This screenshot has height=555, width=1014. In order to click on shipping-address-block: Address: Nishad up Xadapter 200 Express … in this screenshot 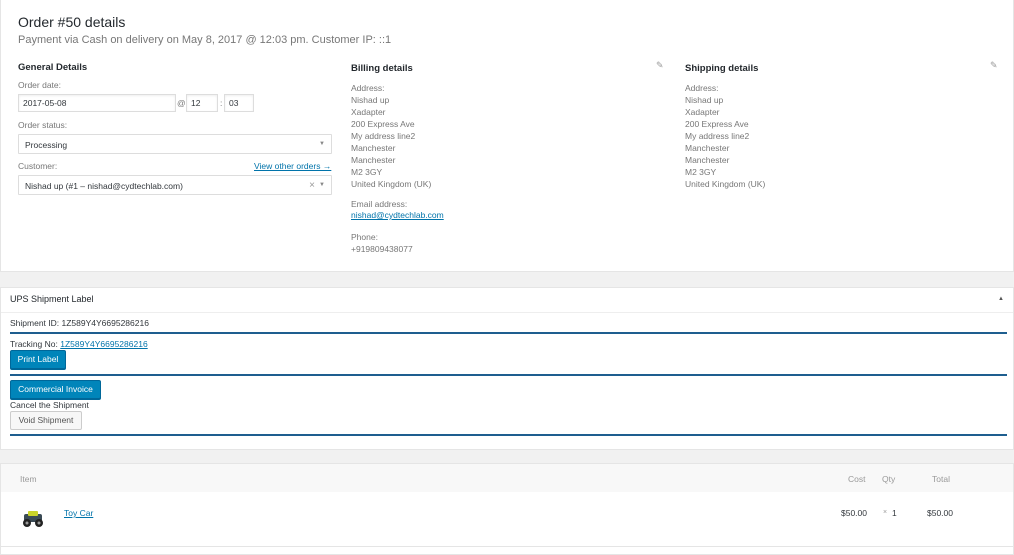, I will do `click(725, 136)`.